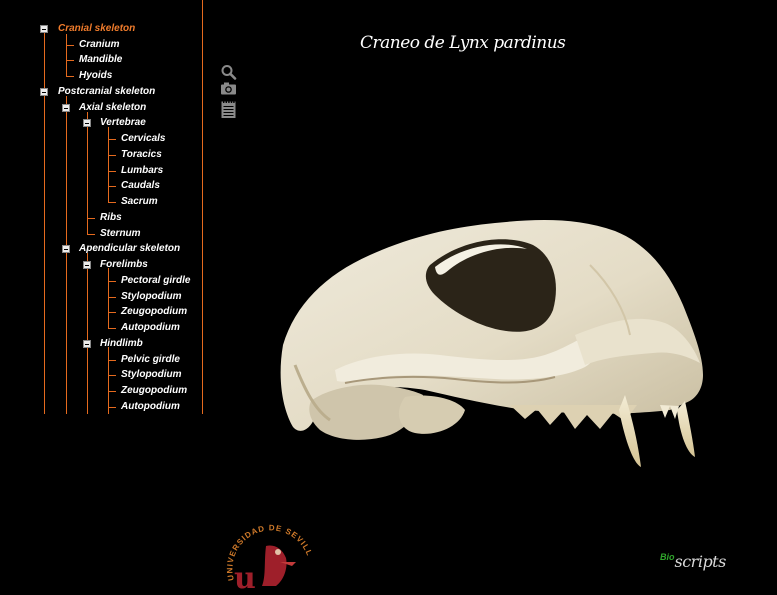 Image resolution: width=777 pixels, height=595 pixels. I want to click on collapse-toggle-forelimbs, so click(87, 265).